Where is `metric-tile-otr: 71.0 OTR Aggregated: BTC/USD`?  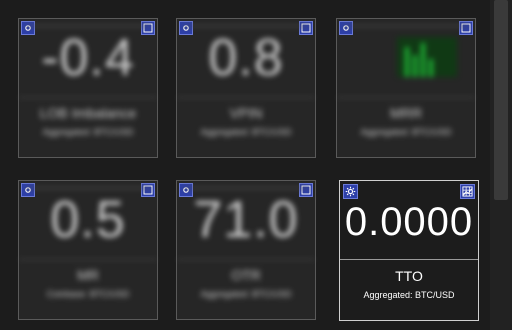
metric-tile-otr: 71.0 OTR Aggregated: BTC/USD is located at coordinates (246, 250).